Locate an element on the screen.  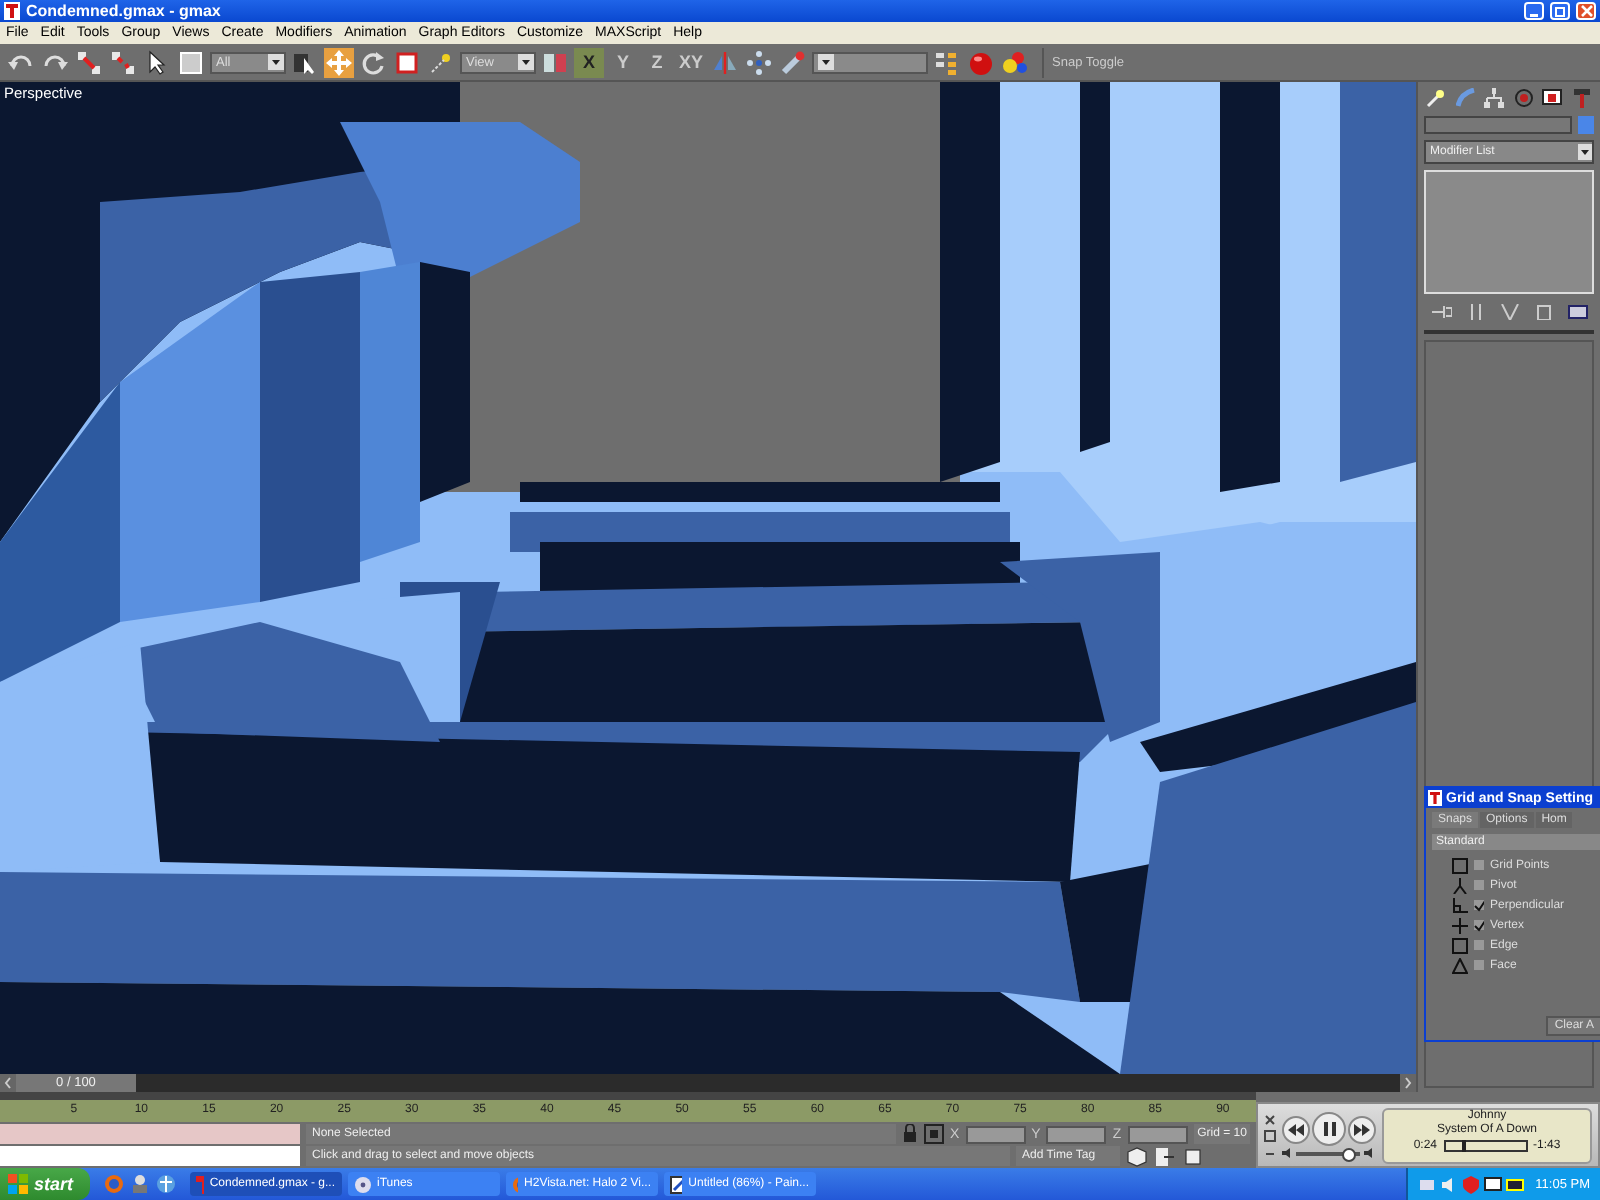
y-coordinate-field is located at coordinates (1076, 1134).